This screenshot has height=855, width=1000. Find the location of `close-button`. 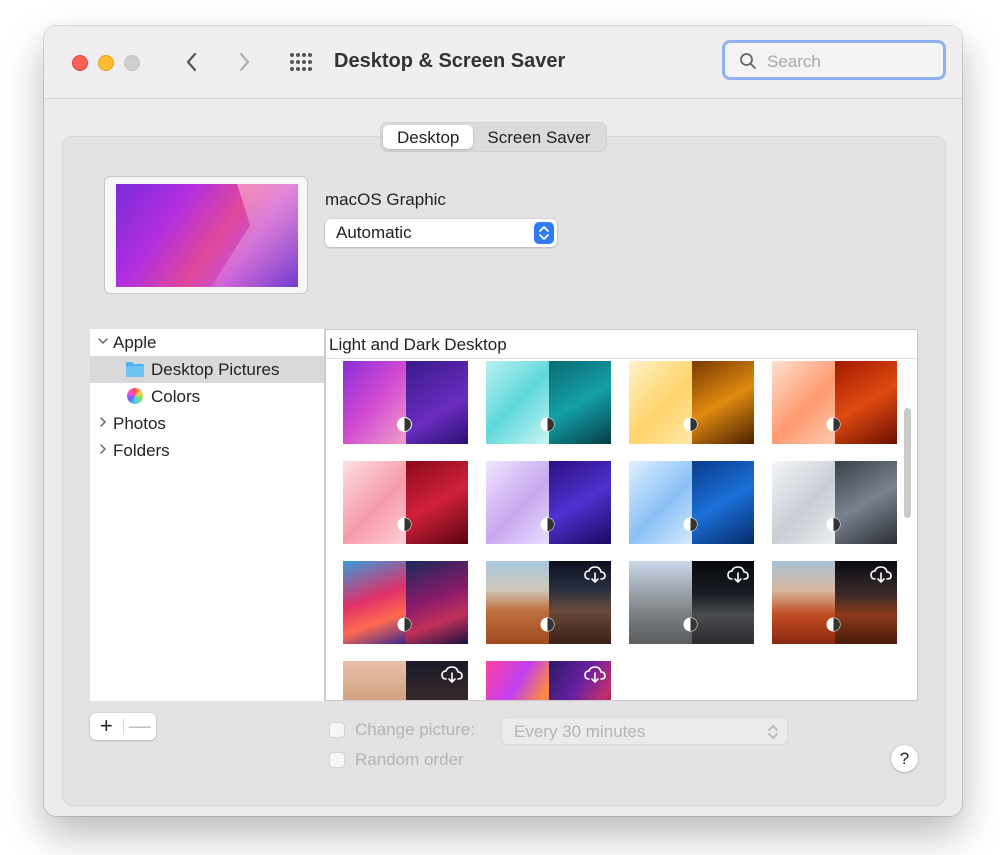

close-button is located at coordinates (80, 63).